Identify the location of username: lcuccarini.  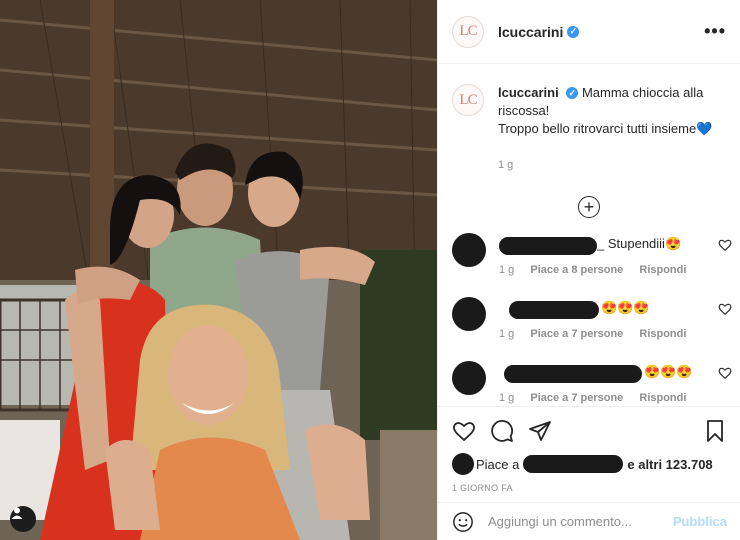
(530, 32).